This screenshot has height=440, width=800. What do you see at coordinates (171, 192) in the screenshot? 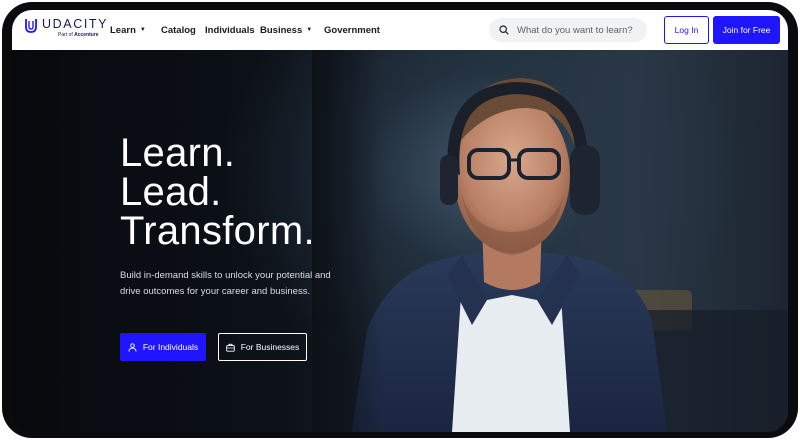
I see `headline-line-2: Lead.` at bounding box center [171, 192].